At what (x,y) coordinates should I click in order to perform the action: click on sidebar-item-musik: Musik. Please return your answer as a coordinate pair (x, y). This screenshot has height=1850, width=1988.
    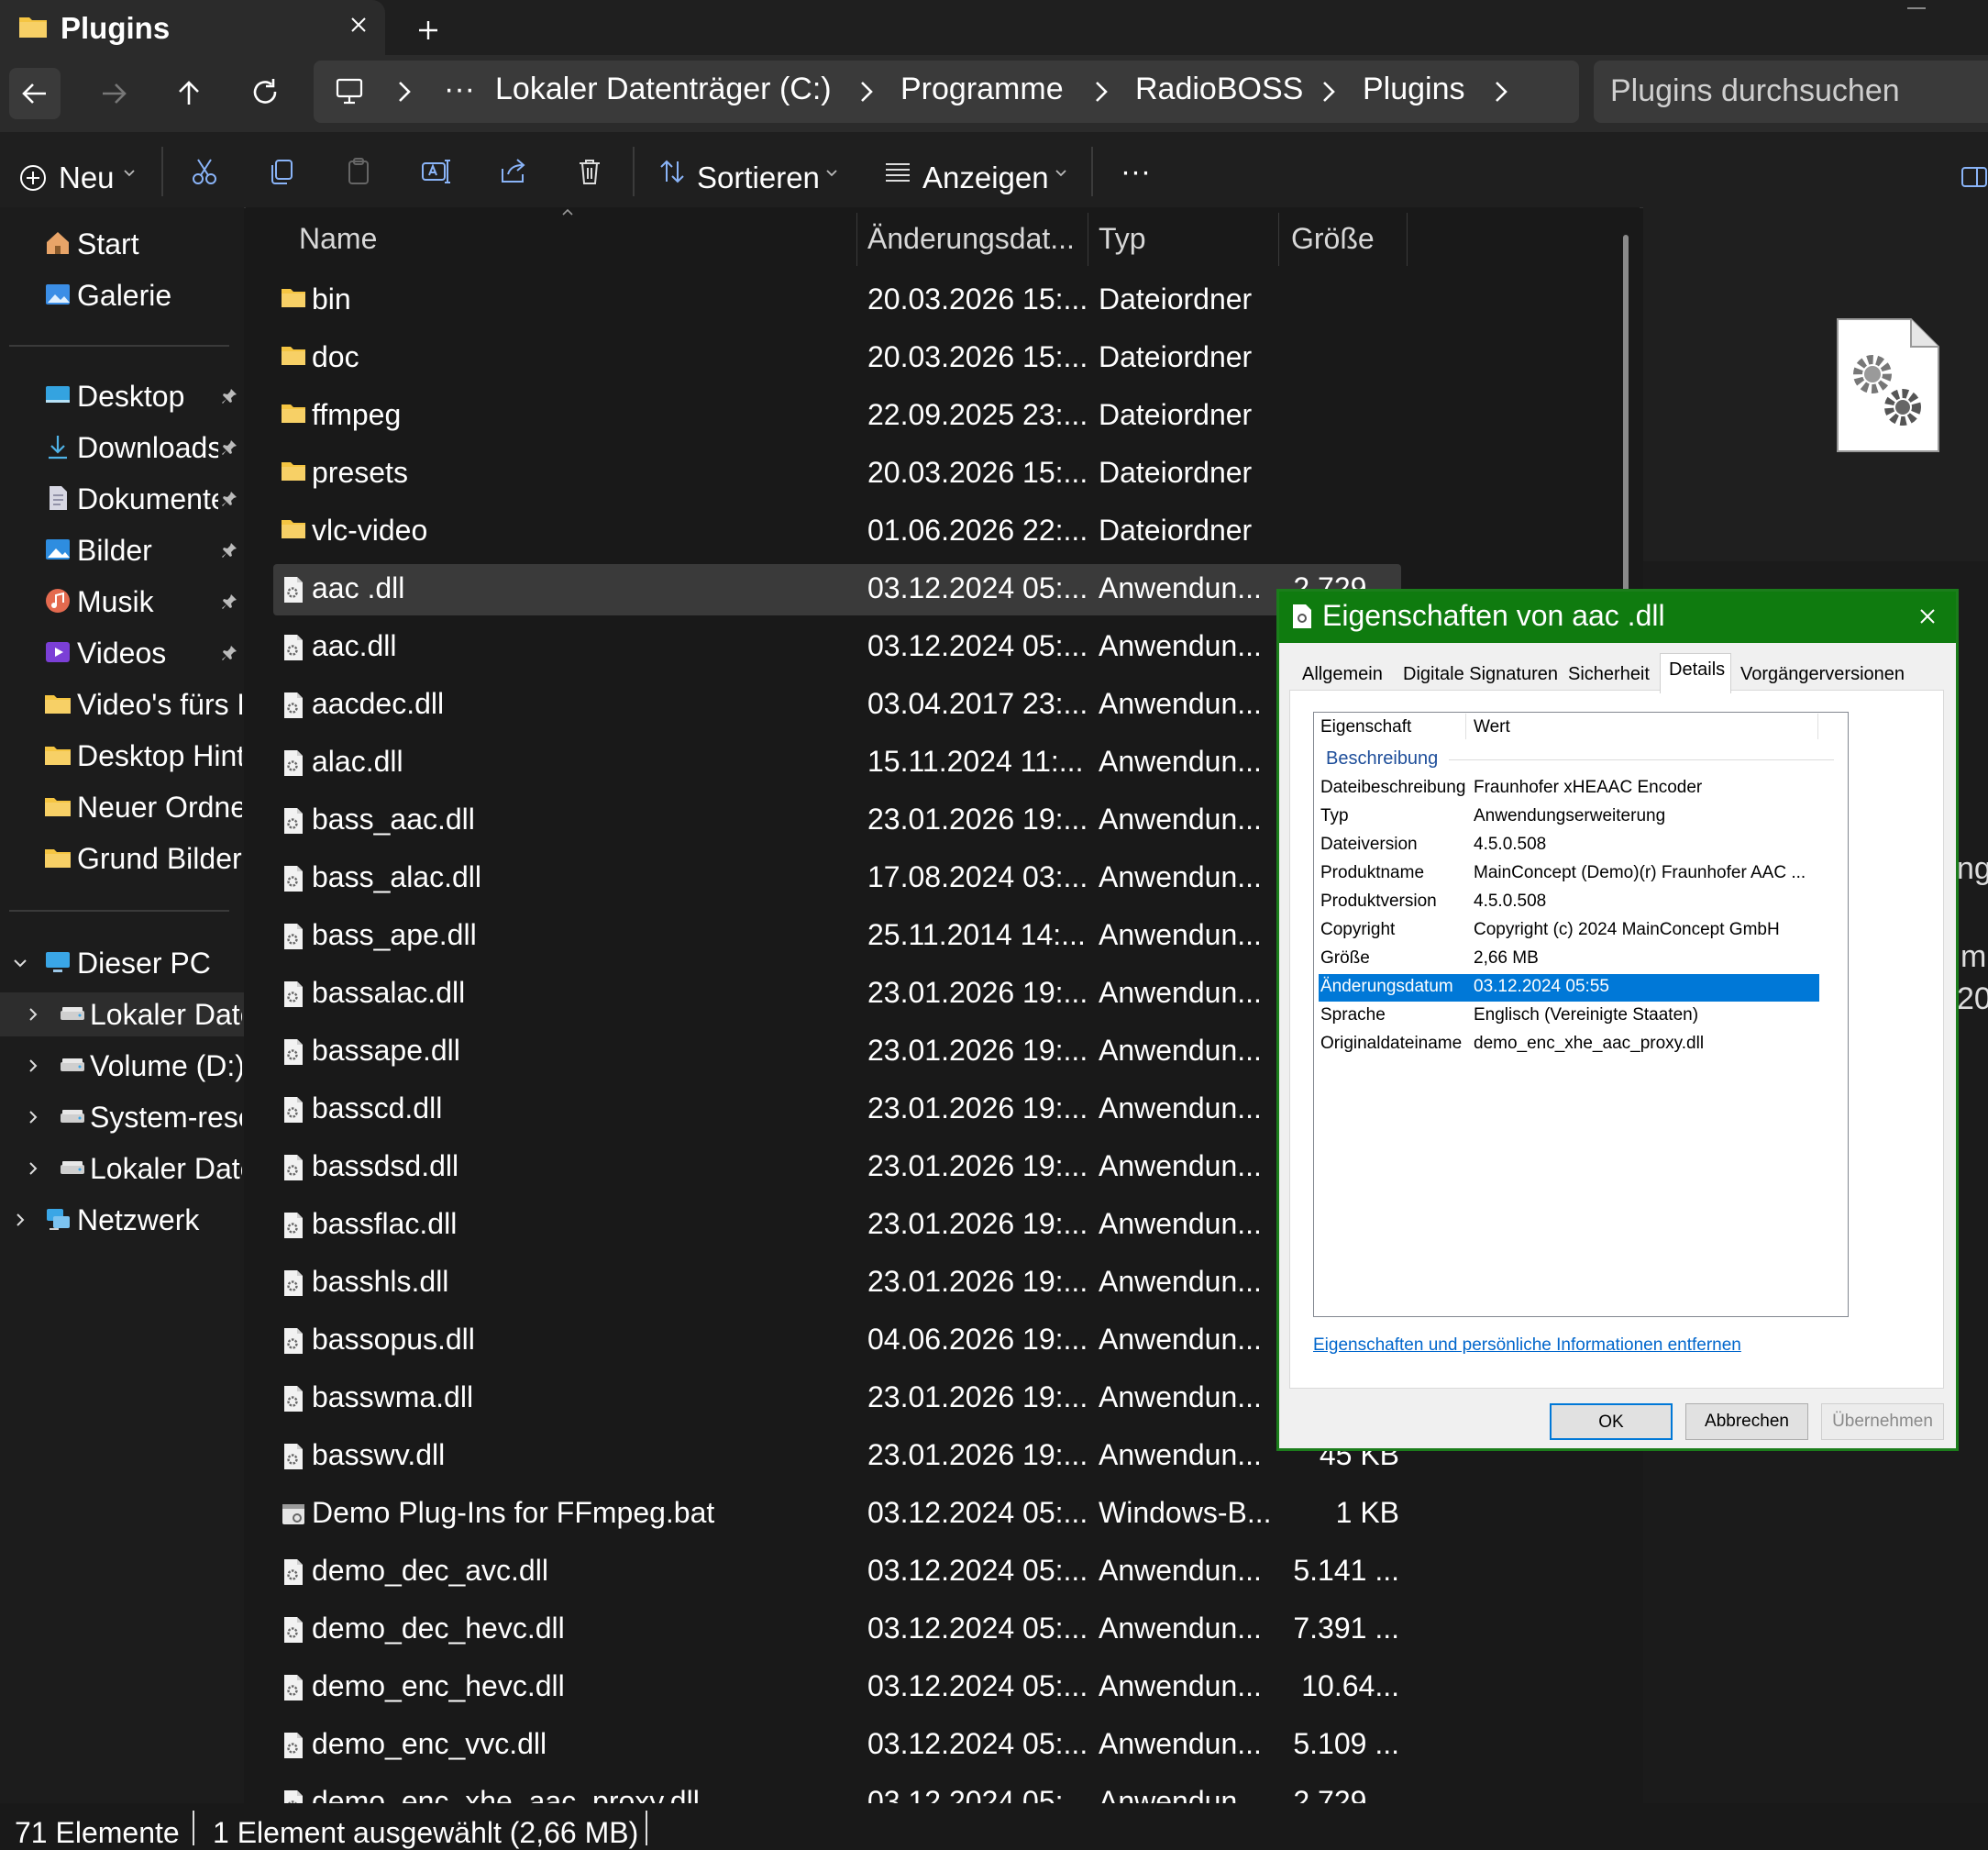
    Looking at the image, I should click on (122, 602).